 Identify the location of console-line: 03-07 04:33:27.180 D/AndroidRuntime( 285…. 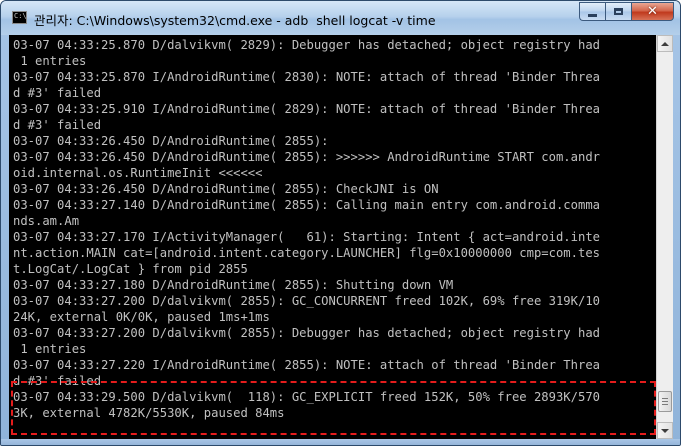
(233, 285).